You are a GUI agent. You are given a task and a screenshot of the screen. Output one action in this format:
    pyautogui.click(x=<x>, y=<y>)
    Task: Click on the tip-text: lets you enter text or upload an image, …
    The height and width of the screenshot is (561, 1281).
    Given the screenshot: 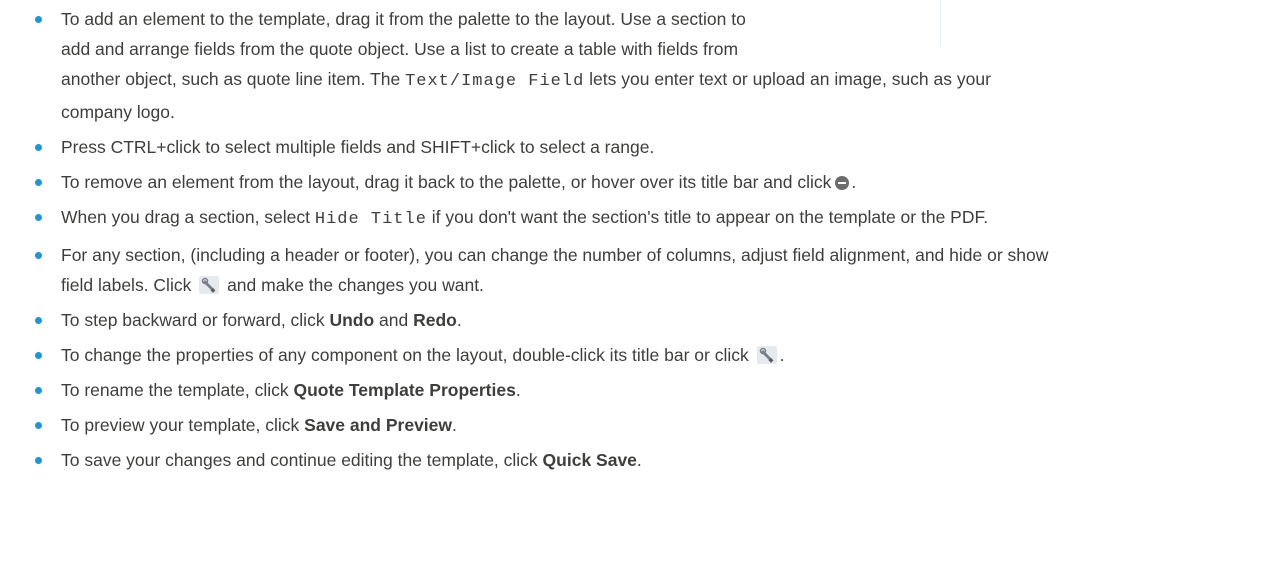 What is the action you would take?
    pyautogui.click(x=787, y=79)
    